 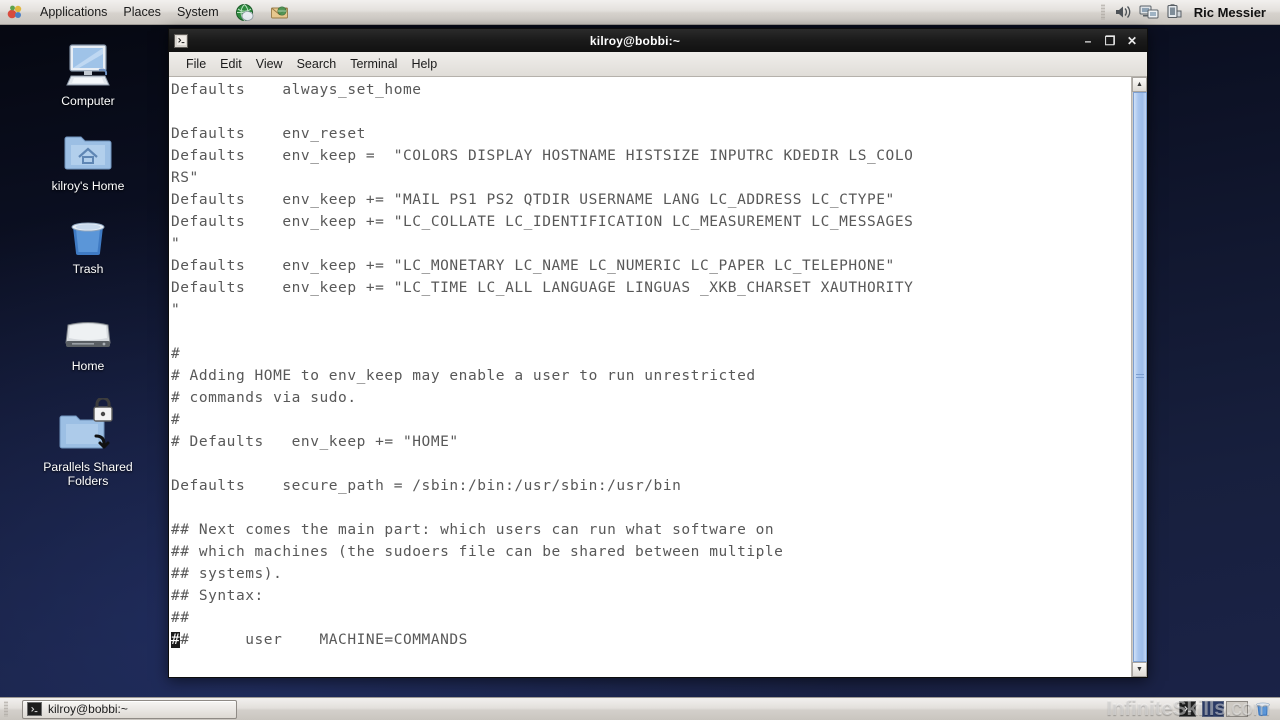 What do you see at coordinates (180, 618) in the screenshot?
I see `terminal-line: ##` at bounding box center [180, 618].